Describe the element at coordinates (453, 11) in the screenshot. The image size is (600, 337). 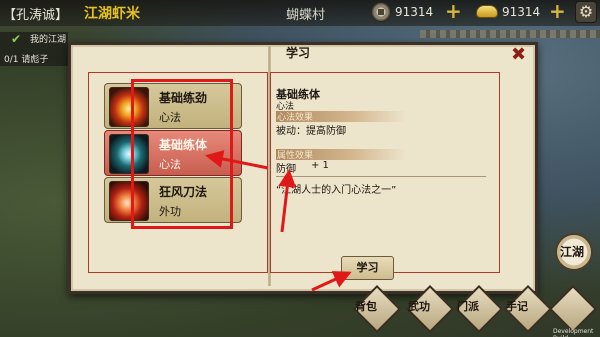
I see `add-coins-button: +` at that location.